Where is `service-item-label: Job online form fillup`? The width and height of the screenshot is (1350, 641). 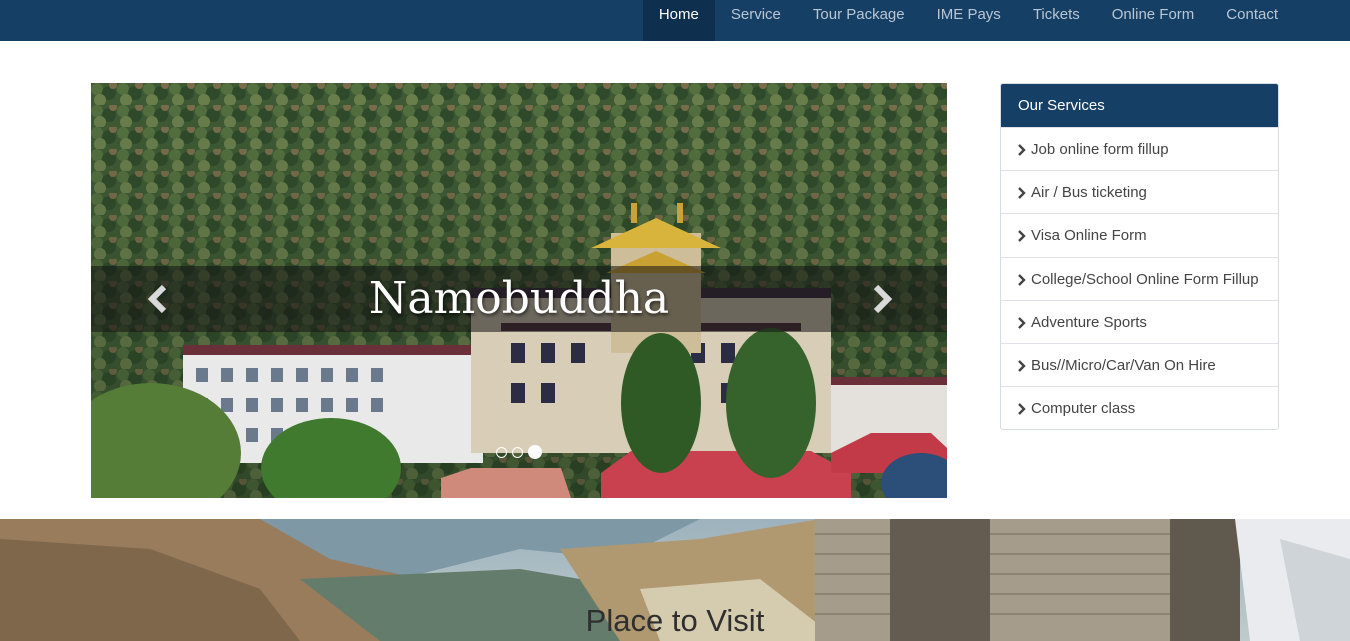 service-item-label: Job online form fillup is located at coordinates (1100, 149).